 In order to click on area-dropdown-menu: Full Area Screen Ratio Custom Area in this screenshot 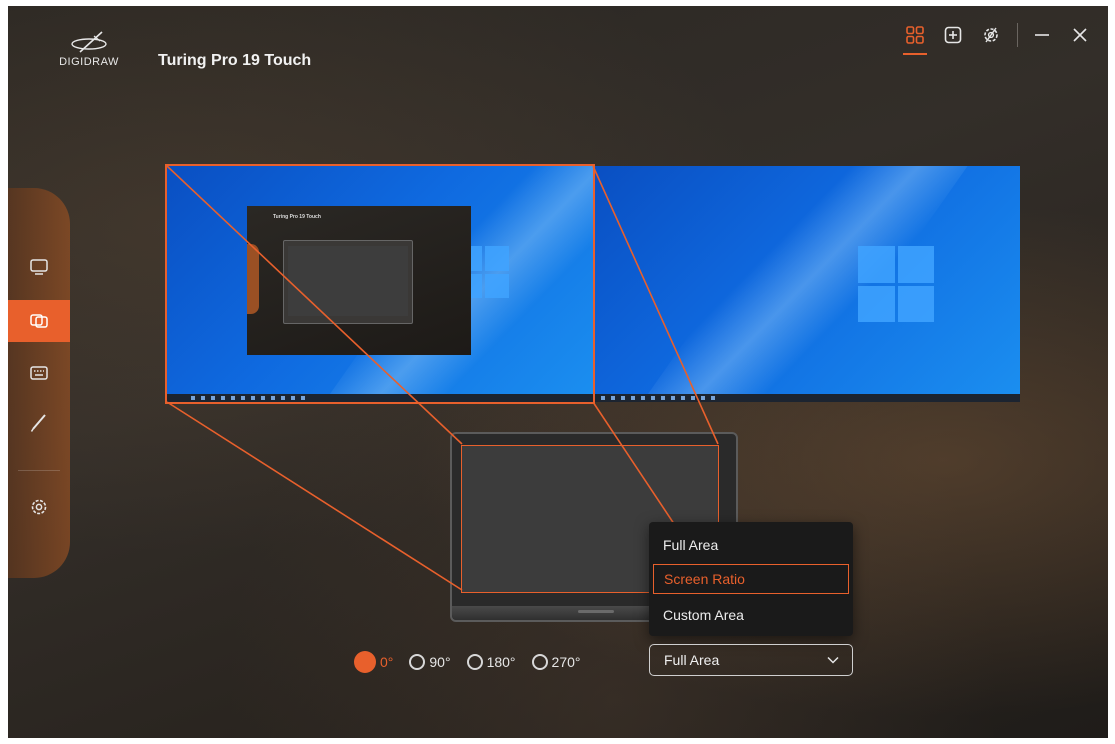, I will do `click(751, 579)`.